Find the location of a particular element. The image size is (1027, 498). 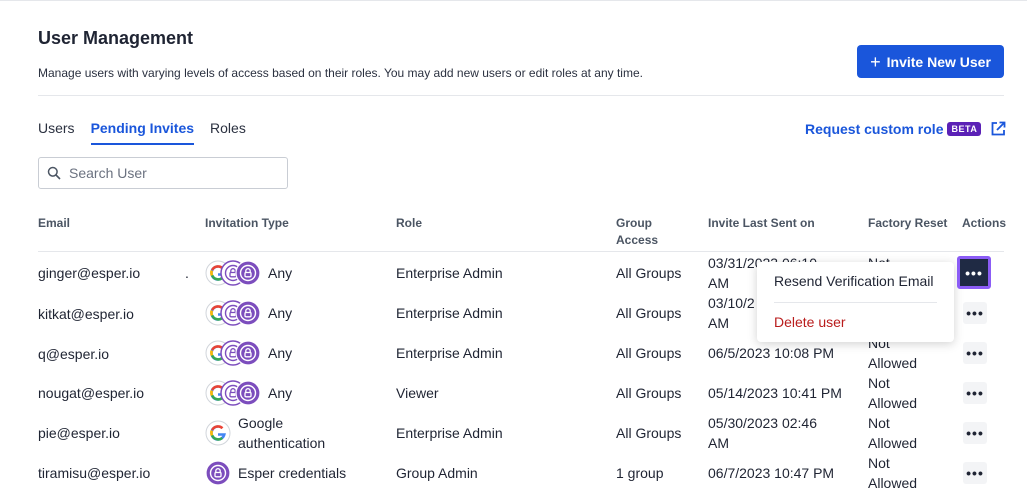

row-invitation-type-line2: authentication is located at coordinates (282, 443).